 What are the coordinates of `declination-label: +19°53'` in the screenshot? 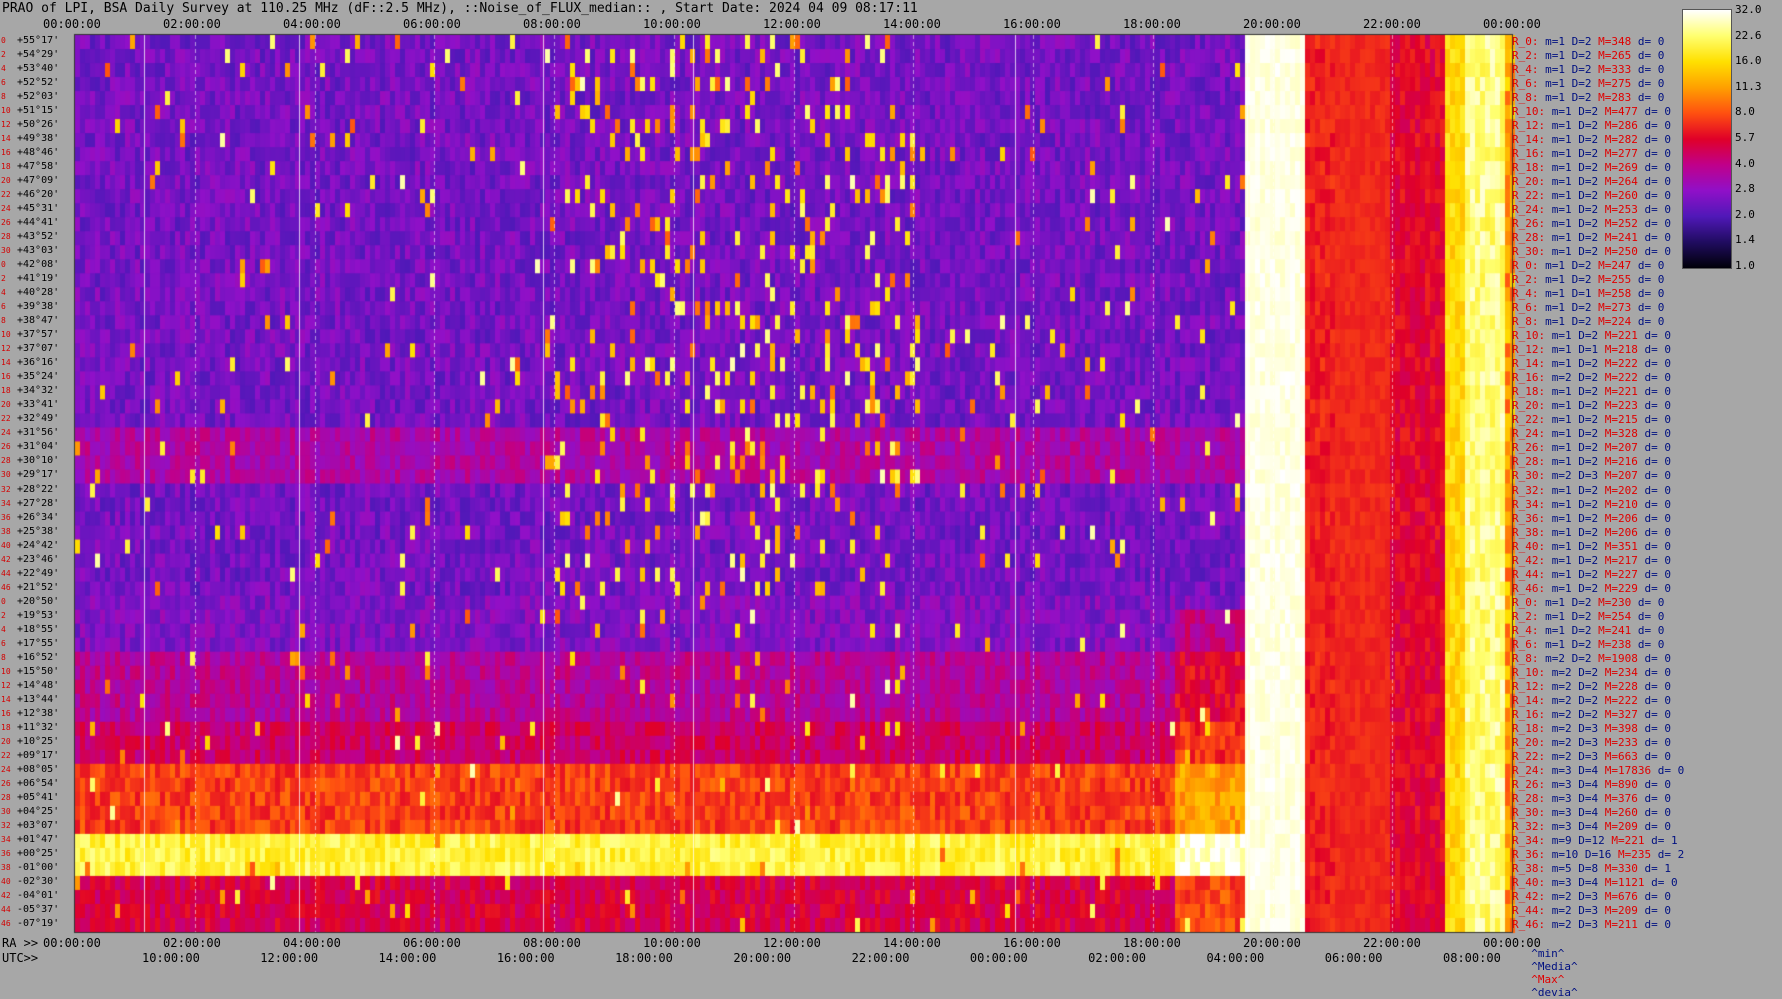 It's located at (38, 615).